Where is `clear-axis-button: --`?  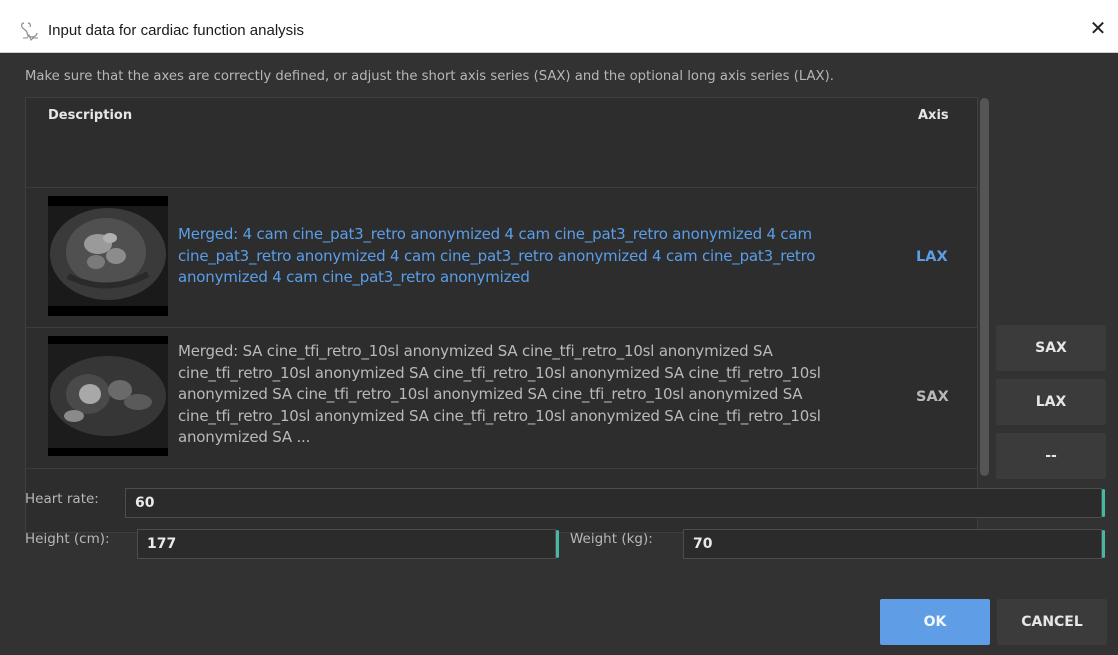
clear-axis-button: -- is located at coordinates (1051, 456).